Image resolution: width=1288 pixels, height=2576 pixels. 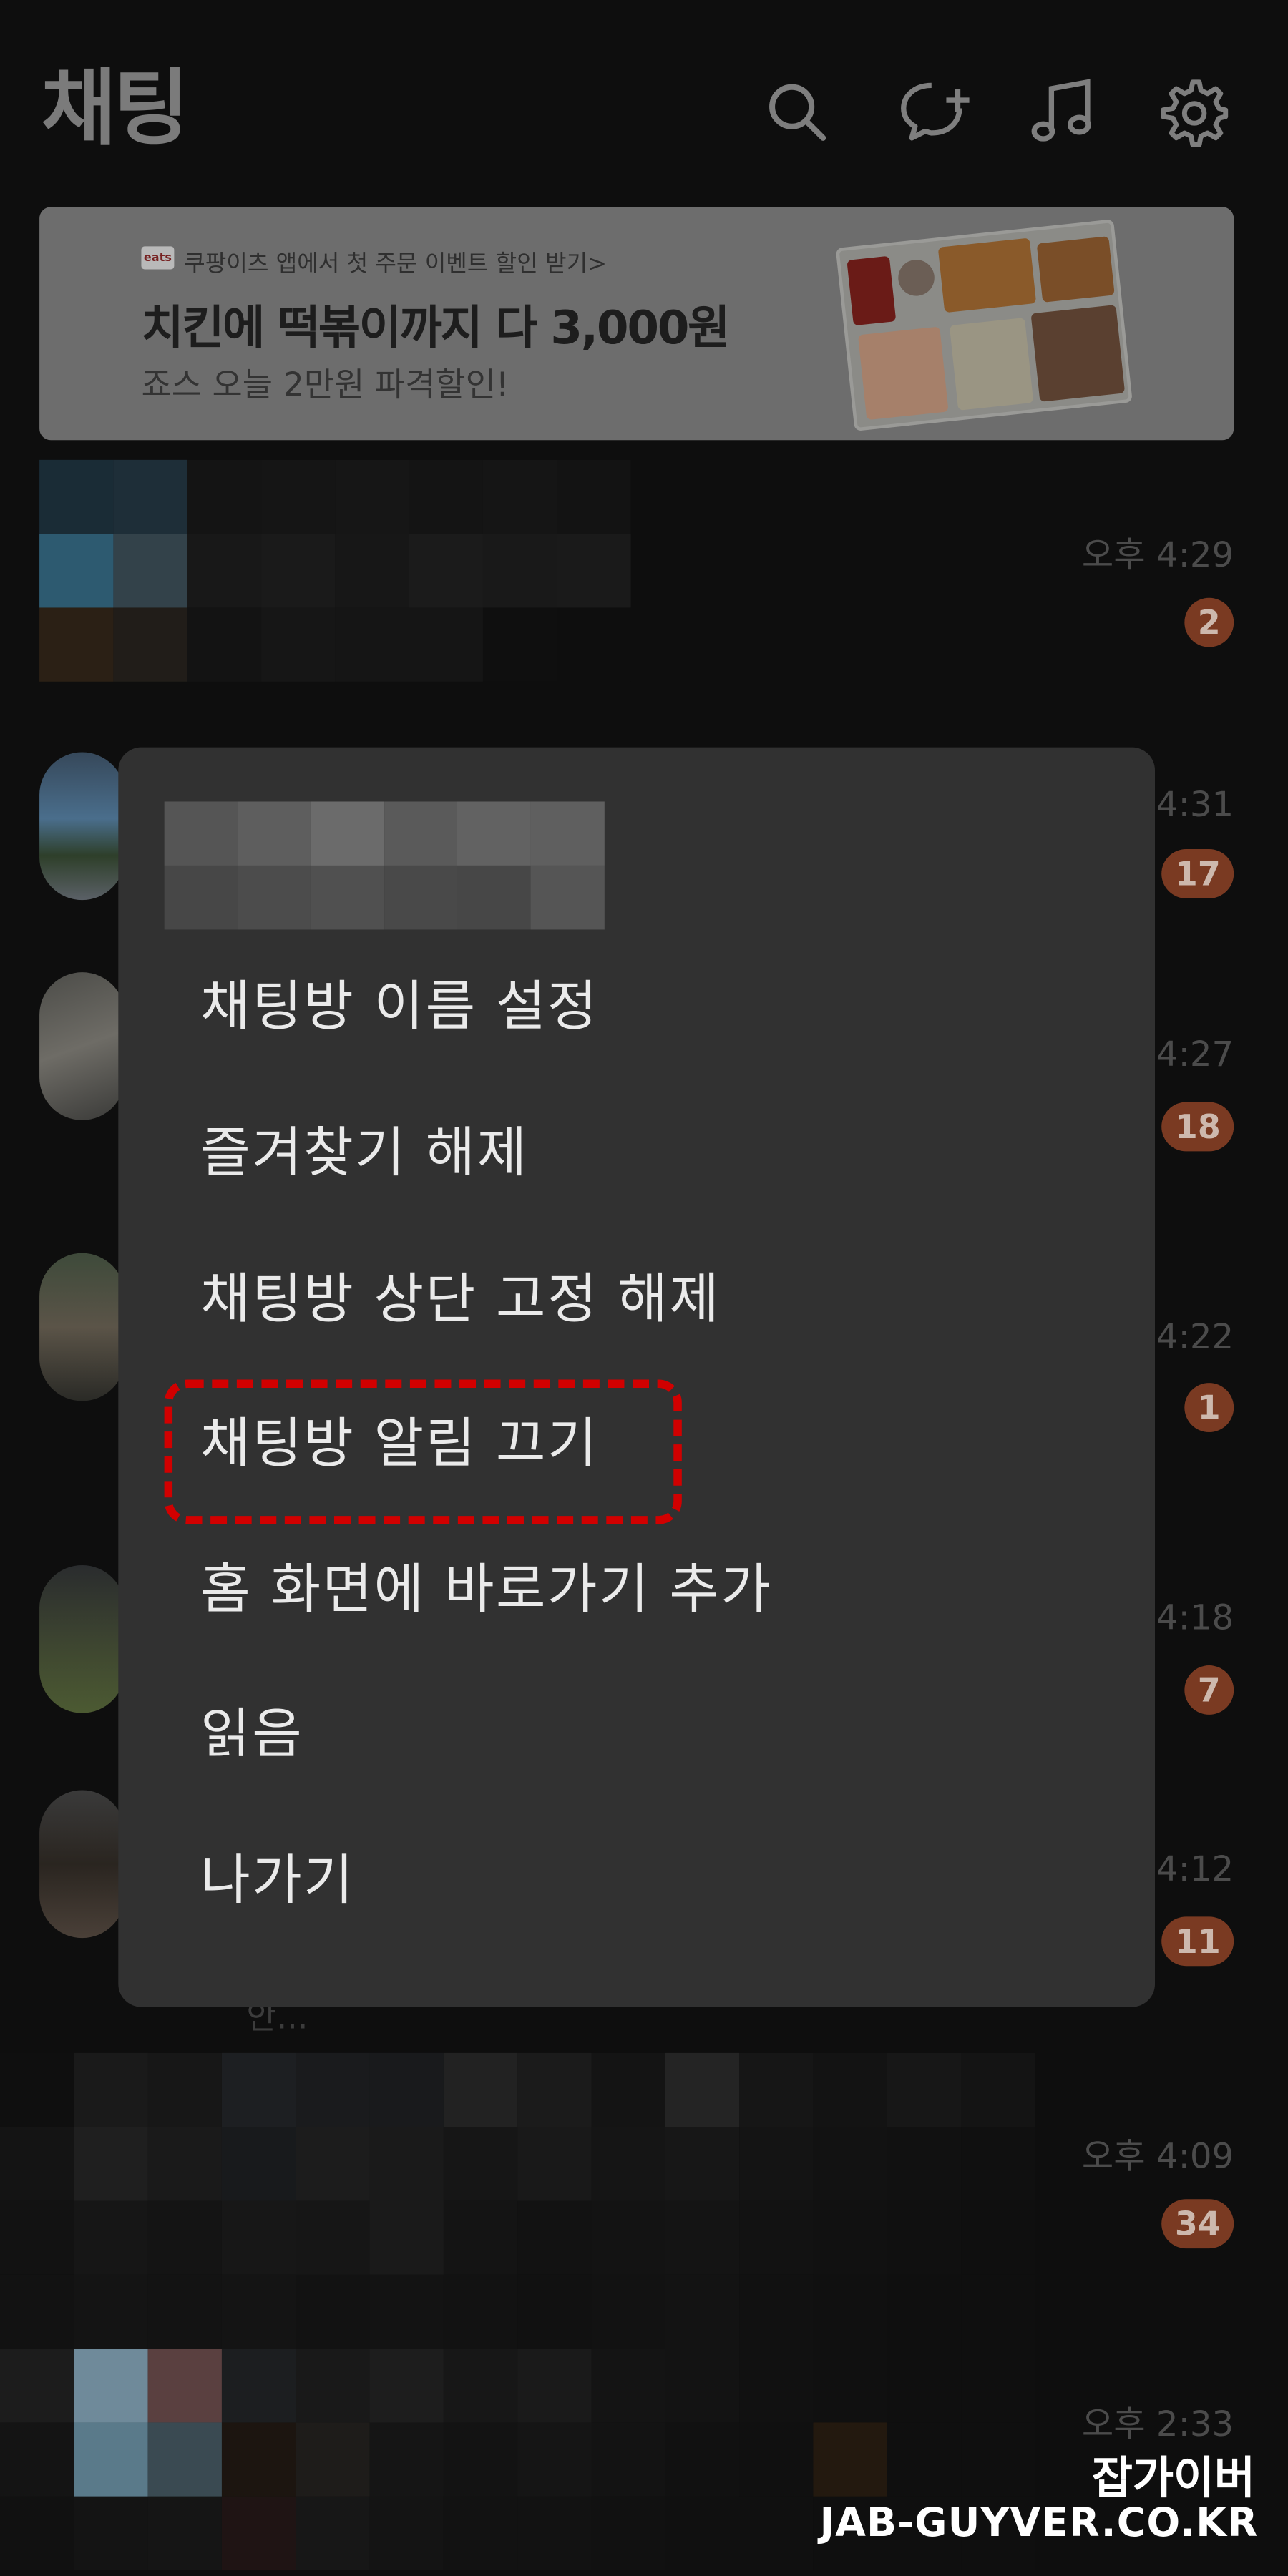 What do you see at coordinates (423, 1451) in the screenshot?
I see `highlight-annotation` at bounding box center [423, 1451].